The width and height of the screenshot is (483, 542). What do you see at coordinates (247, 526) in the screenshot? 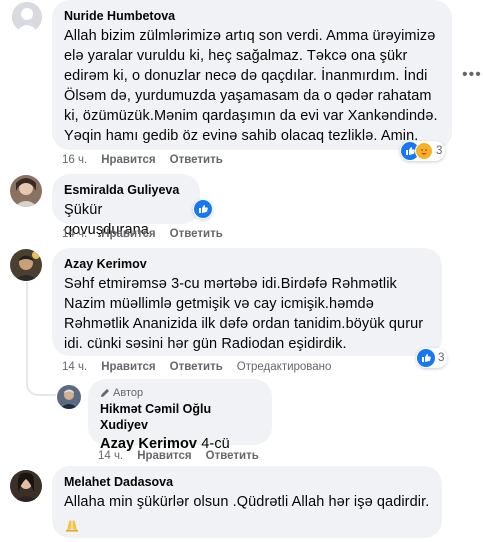
I see `emoji-row` at bounding box center [247, 526].